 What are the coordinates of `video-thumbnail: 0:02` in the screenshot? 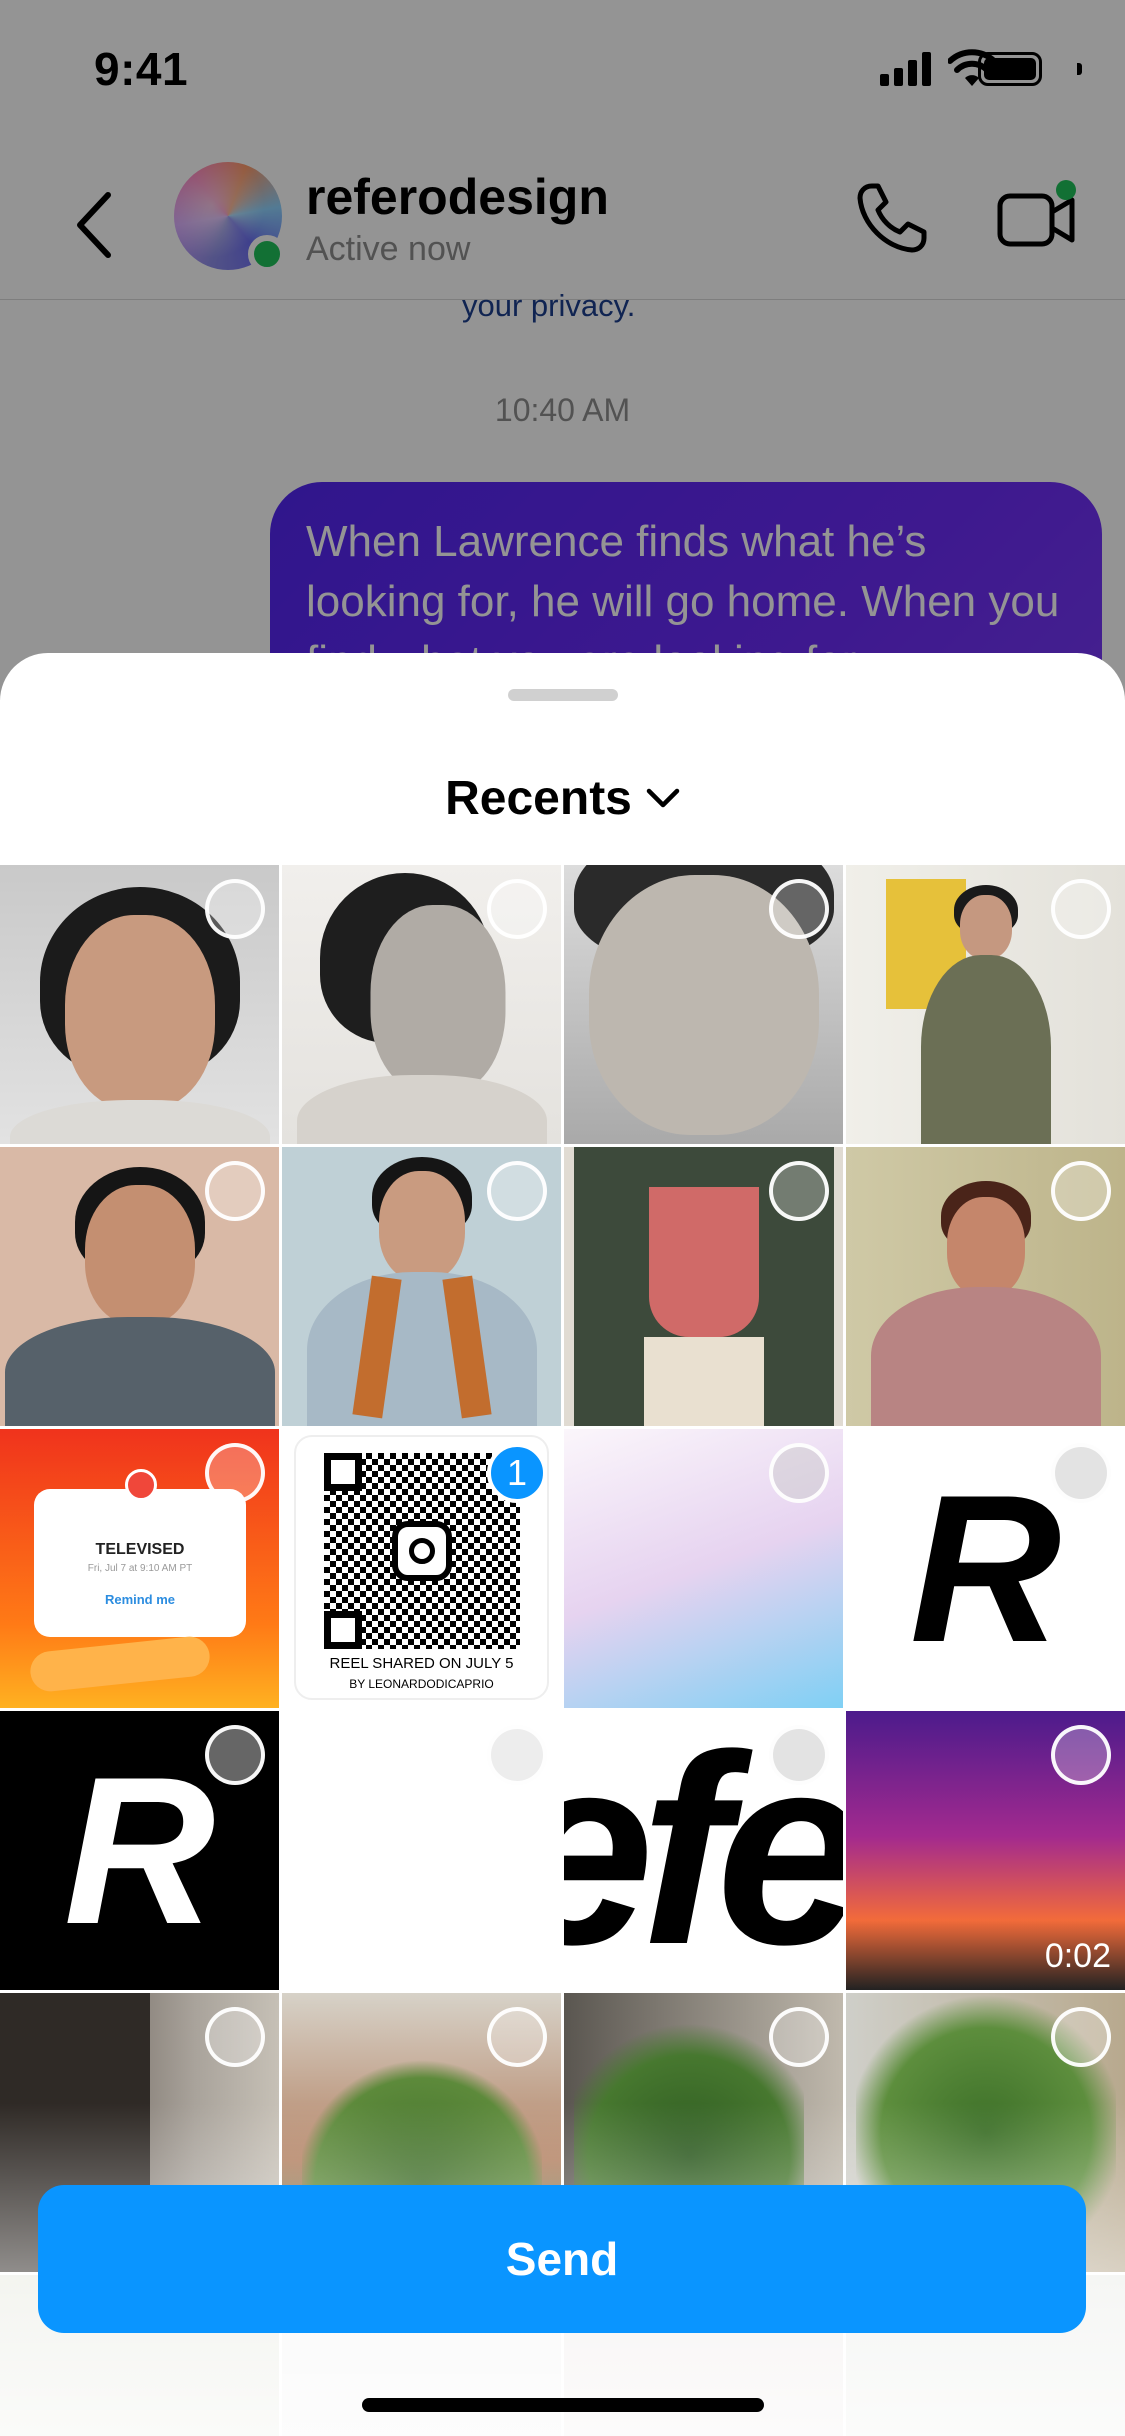 It's located at (985, 1850).